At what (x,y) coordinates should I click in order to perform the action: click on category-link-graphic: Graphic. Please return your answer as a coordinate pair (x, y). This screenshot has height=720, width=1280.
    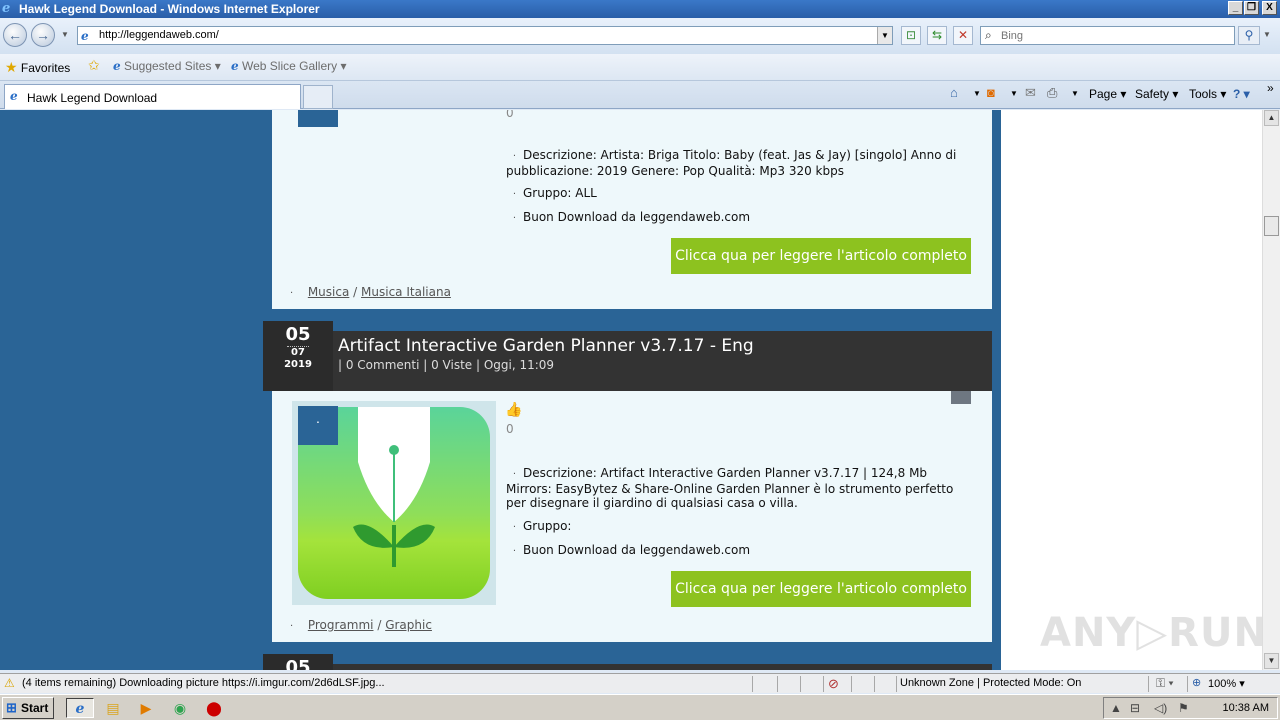
    Looking at the image, I should click on (408, 625).